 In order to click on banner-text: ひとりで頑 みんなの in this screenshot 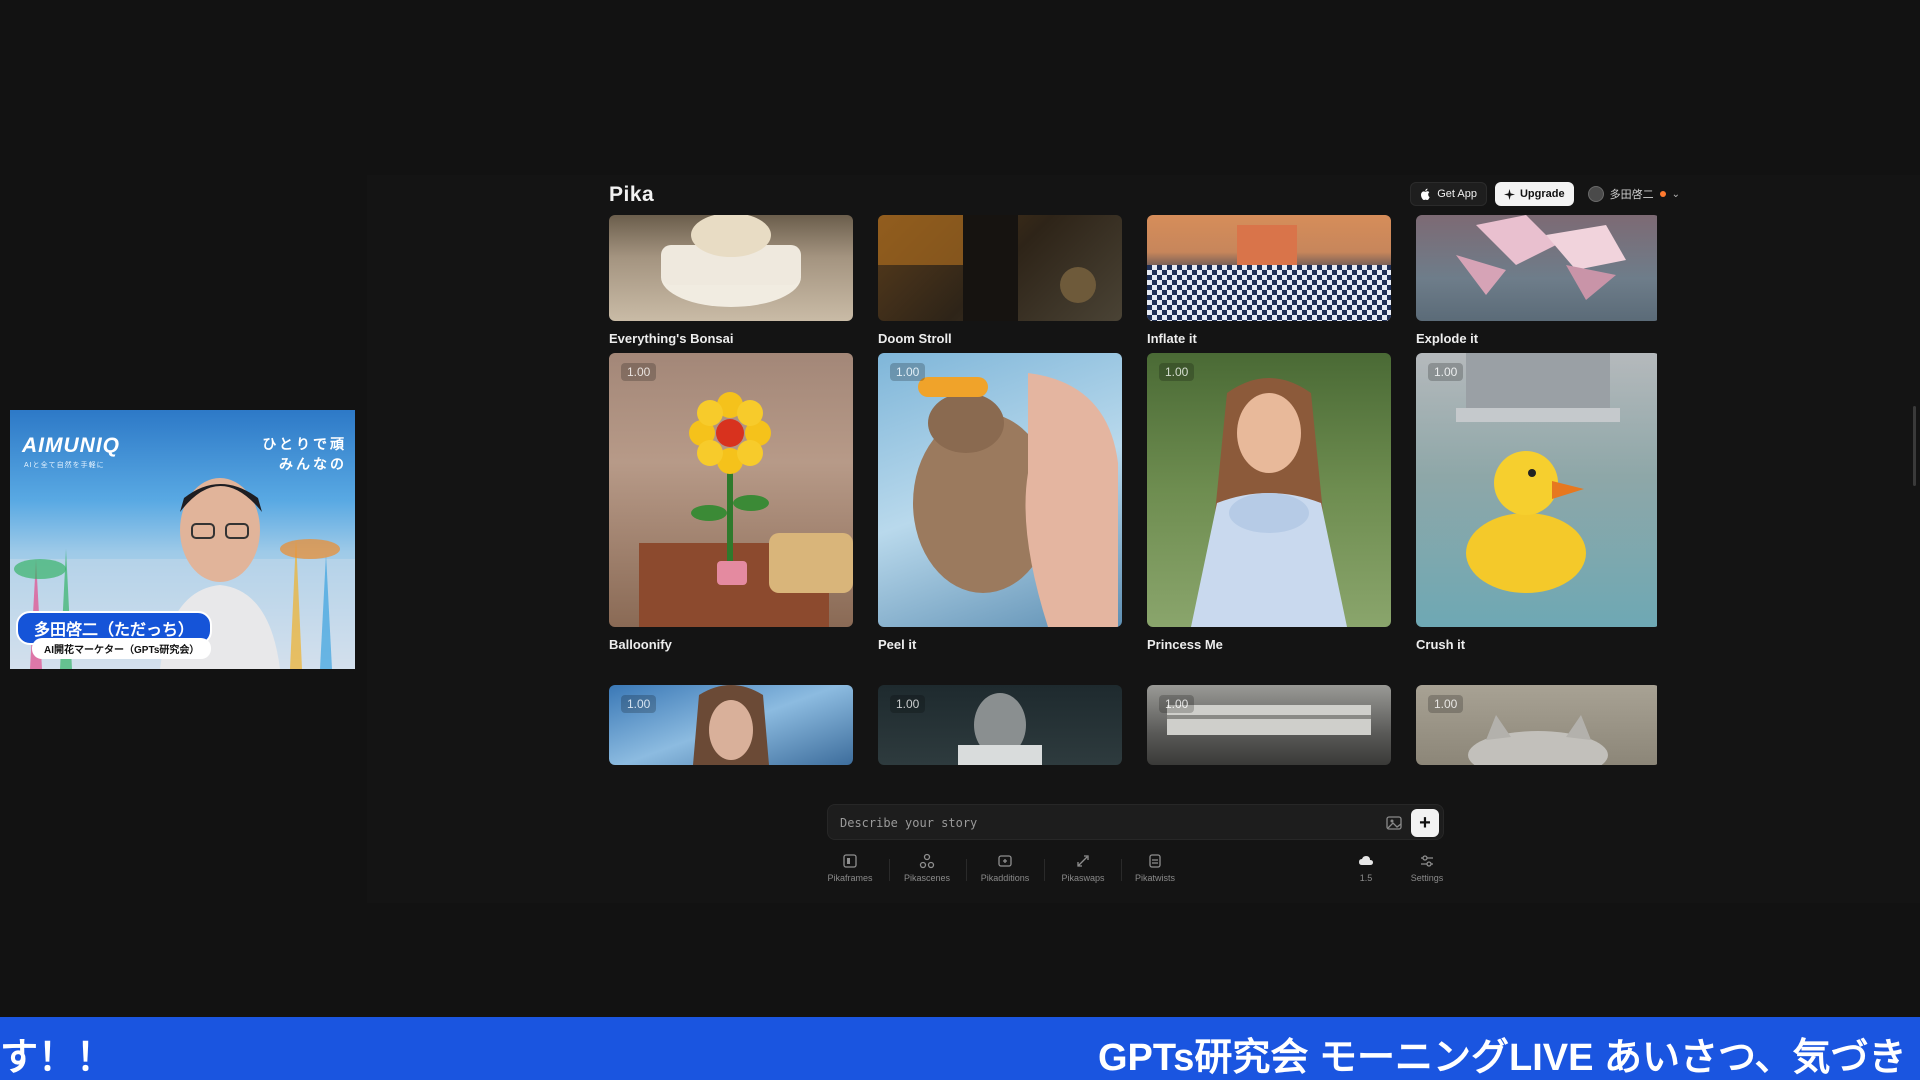, I will do `click(304, 454)`.